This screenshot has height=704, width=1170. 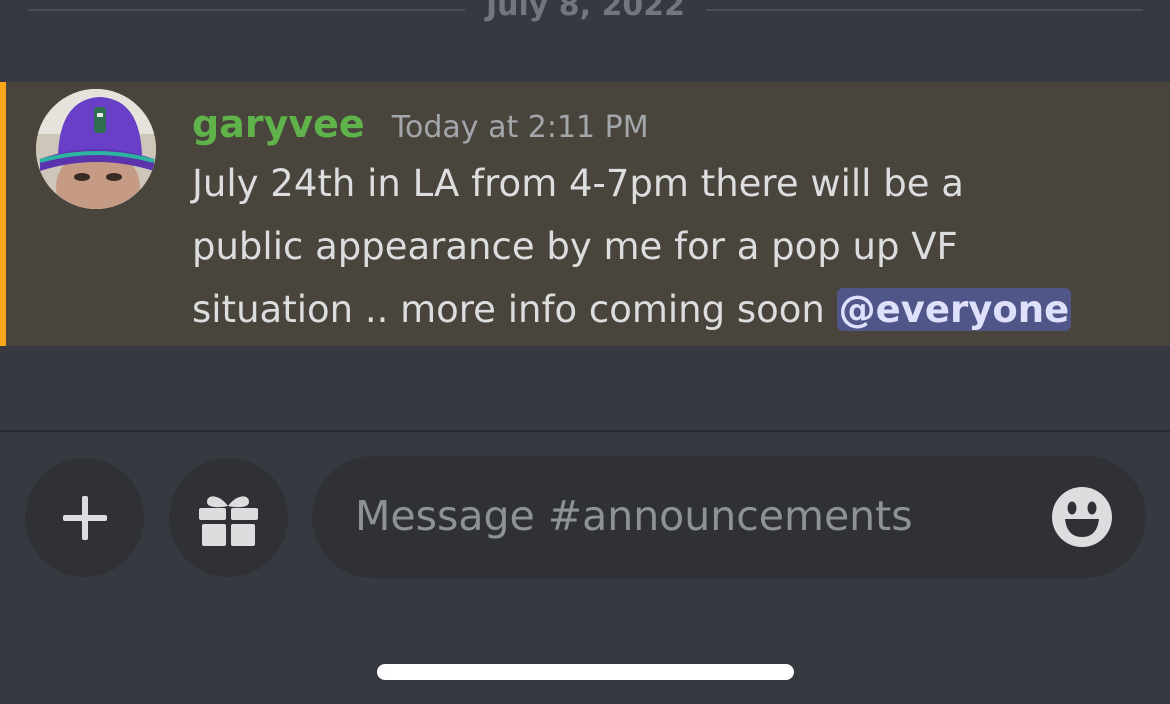 What do you see at coordinates (228, 521) in the screenshot?
I see `gift-icon` at bounding box center [228, 521].